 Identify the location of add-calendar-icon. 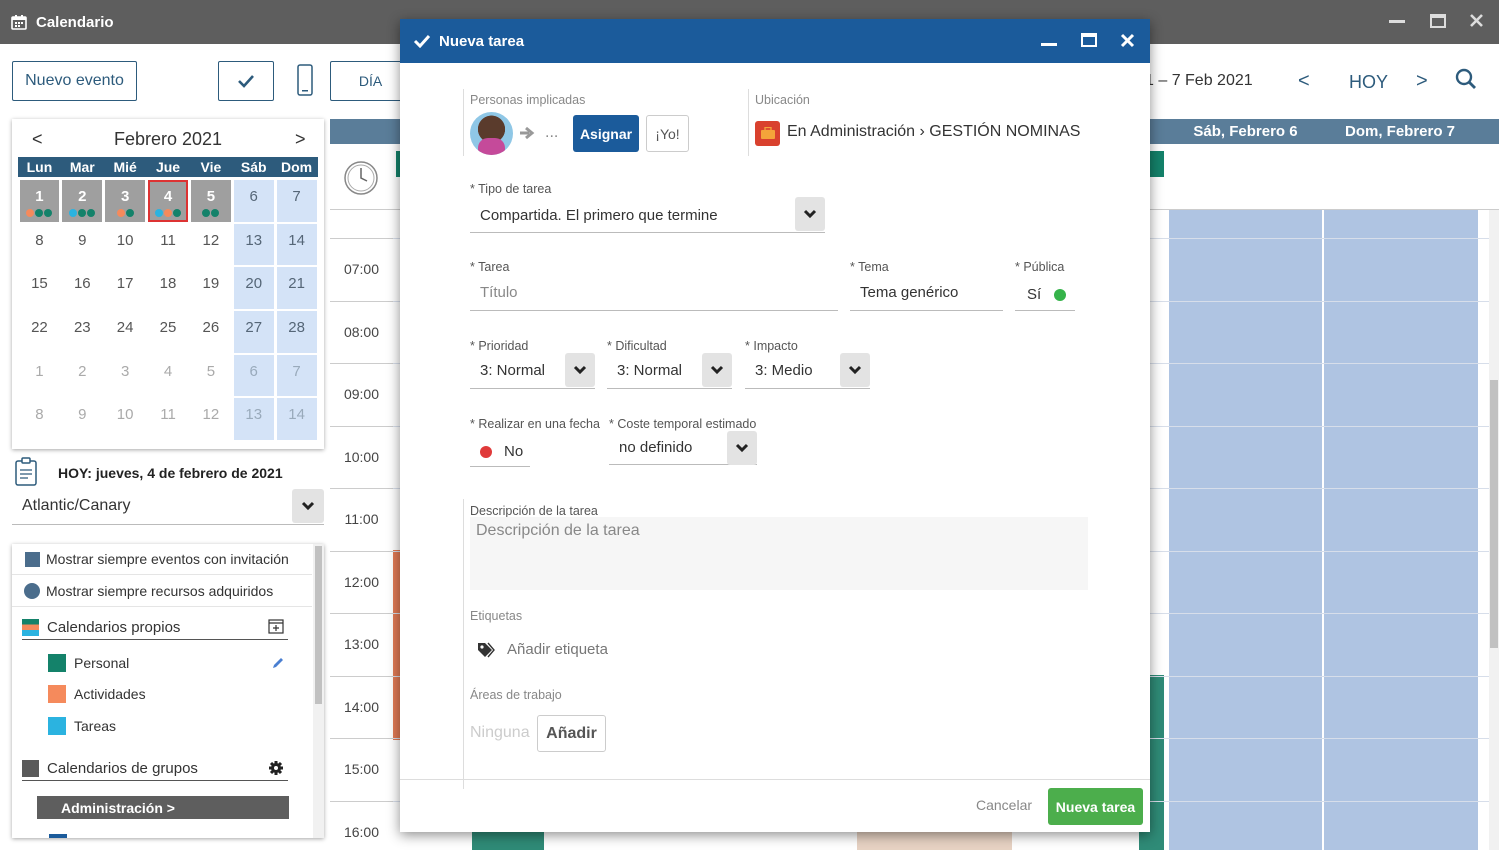
(276, 626).